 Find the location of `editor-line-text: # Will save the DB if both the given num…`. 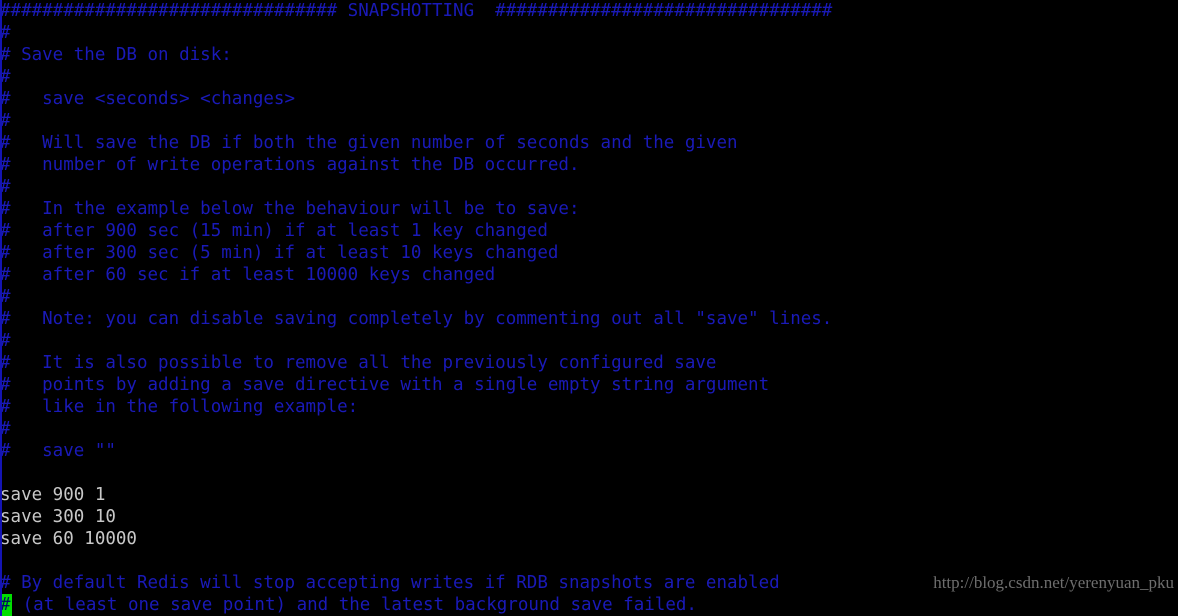

editor-line-text: # Will save the DB if both the given num… is located at coordinates (369, 143).